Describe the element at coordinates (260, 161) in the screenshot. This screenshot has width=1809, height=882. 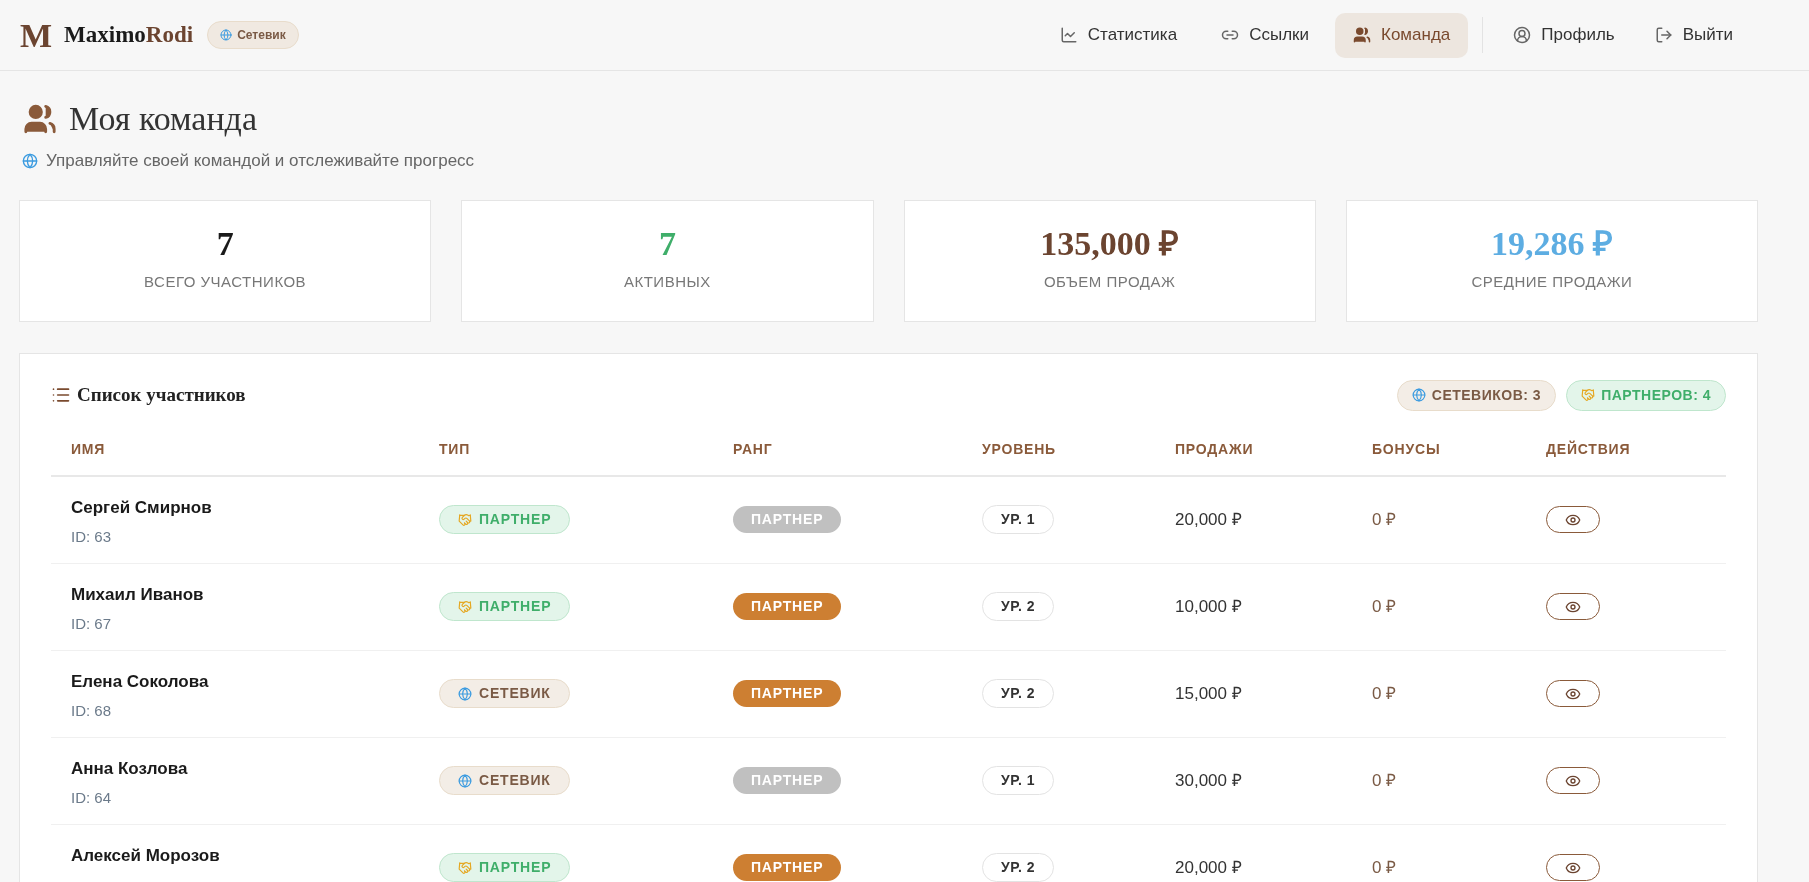
I see `page-subtitle: Управляйте своей командой и отслеживайте прогресс` at that location.